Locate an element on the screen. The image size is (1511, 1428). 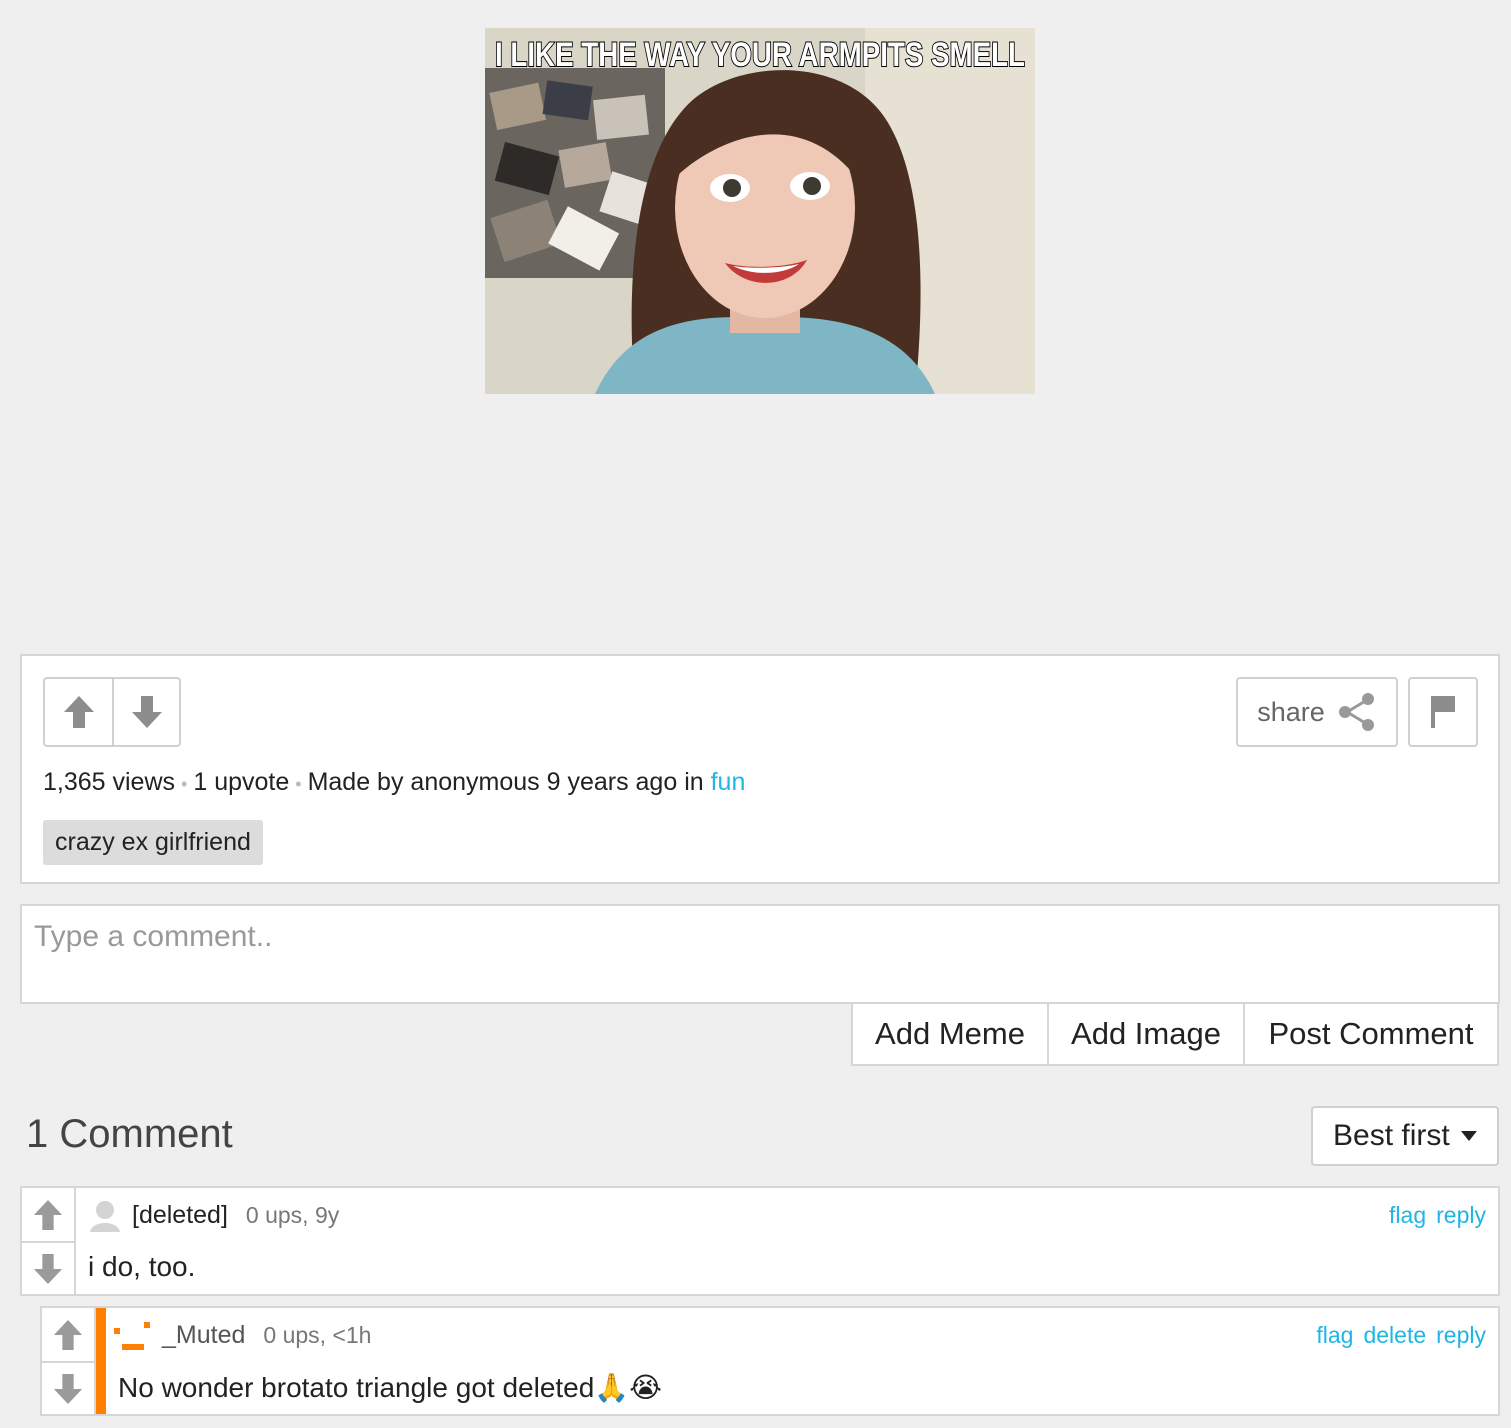
post-comment-button: Post Comment is located at coordinates (1370, 1034).